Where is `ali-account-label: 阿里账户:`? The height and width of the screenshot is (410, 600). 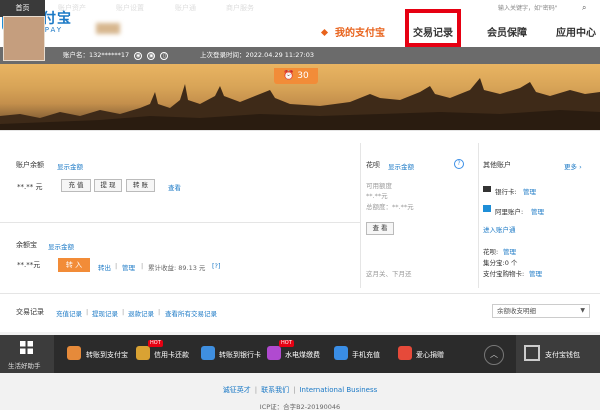 ali-account-label: 阿里账户: is located at coordinates (509, 212).